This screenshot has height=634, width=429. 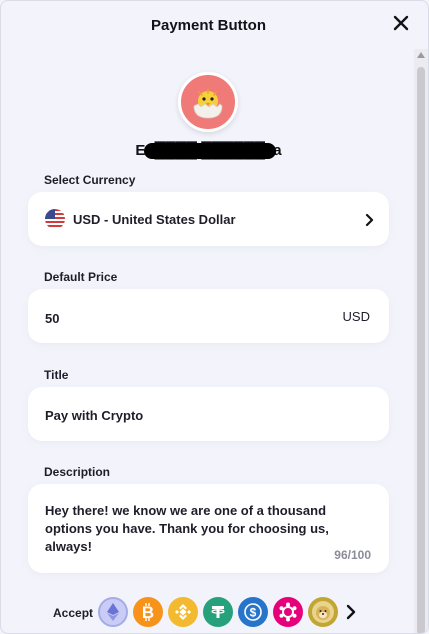 What do you see at coordinates (77, 472) in the screenshot?
I see `description-label: Description` at bounding box center [77, 472].